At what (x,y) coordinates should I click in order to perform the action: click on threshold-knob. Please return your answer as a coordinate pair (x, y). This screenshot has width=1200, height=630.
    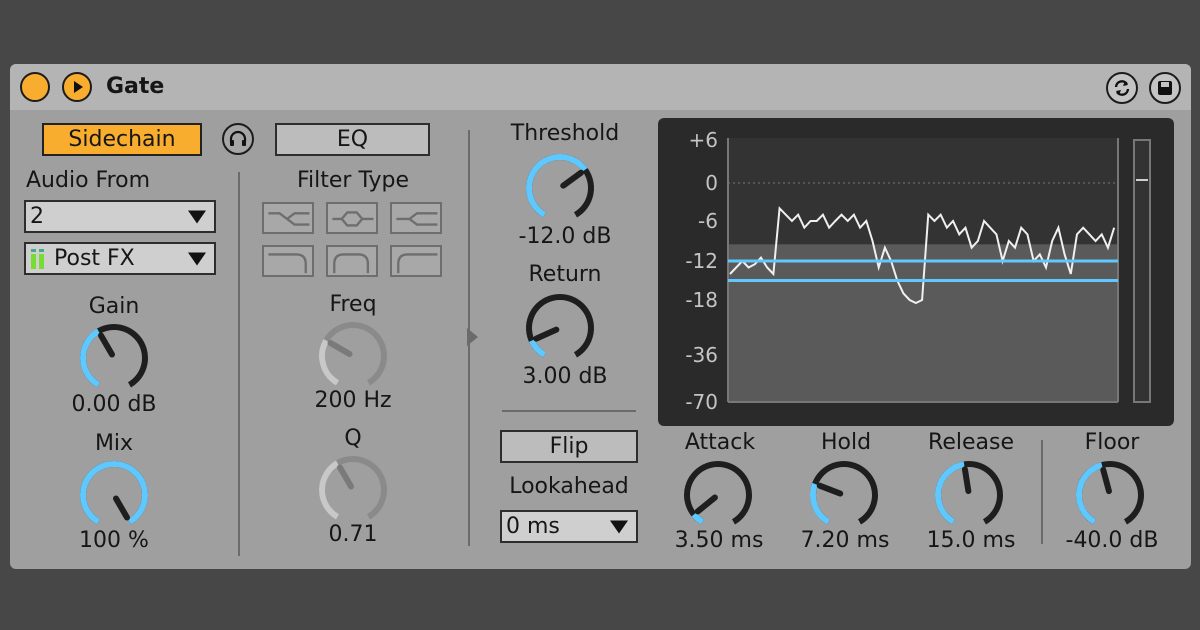
    Looking at the image, I should click on (560, 188).